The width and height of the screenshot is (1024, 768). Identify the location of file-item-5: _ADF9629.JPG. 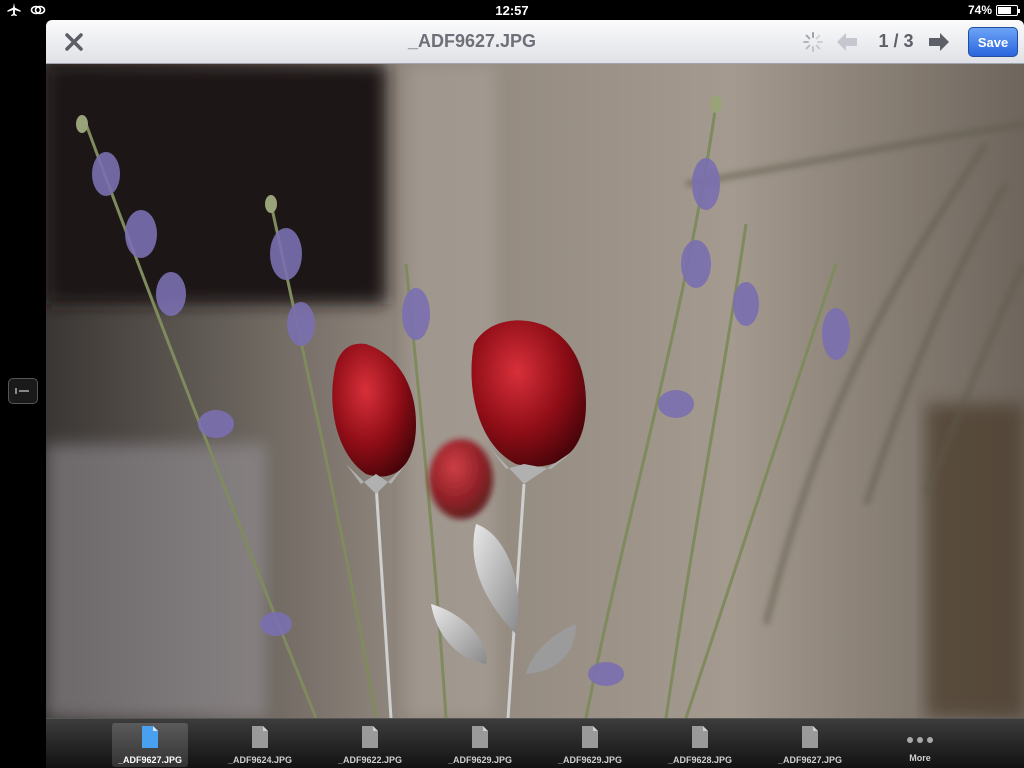
(590, 745).